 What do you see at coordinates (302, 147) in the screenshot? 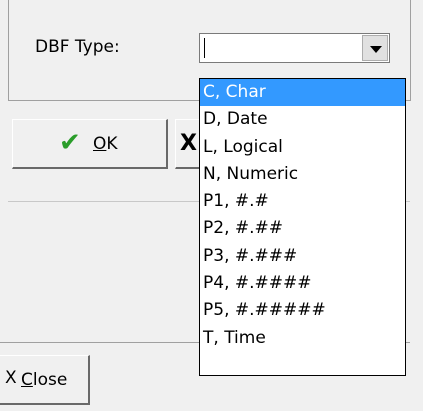
I see `dropdown-item: L, Logical` at bounding box center [302, 147].